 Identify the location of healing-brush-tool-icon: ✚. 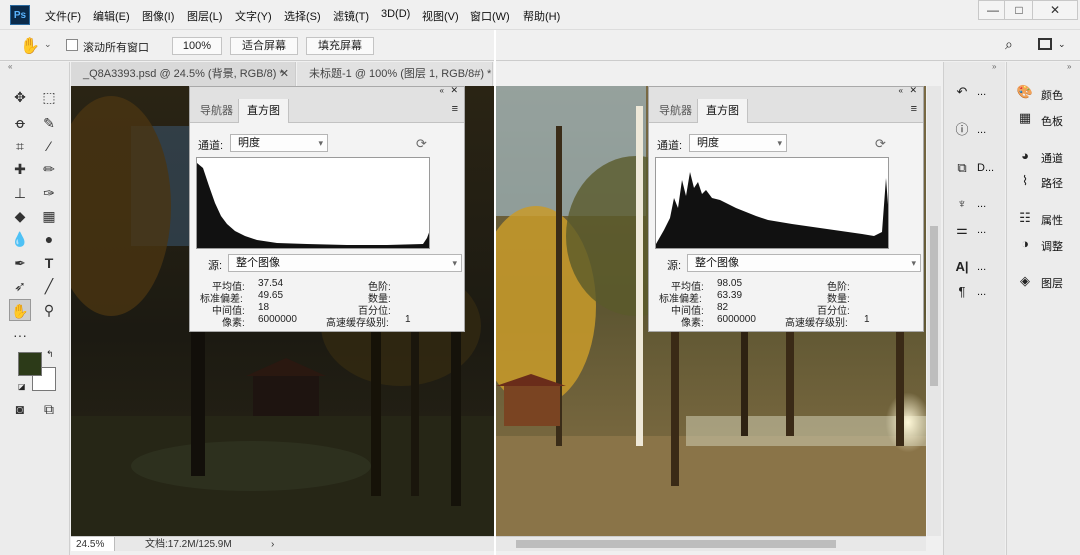
(20, 169).